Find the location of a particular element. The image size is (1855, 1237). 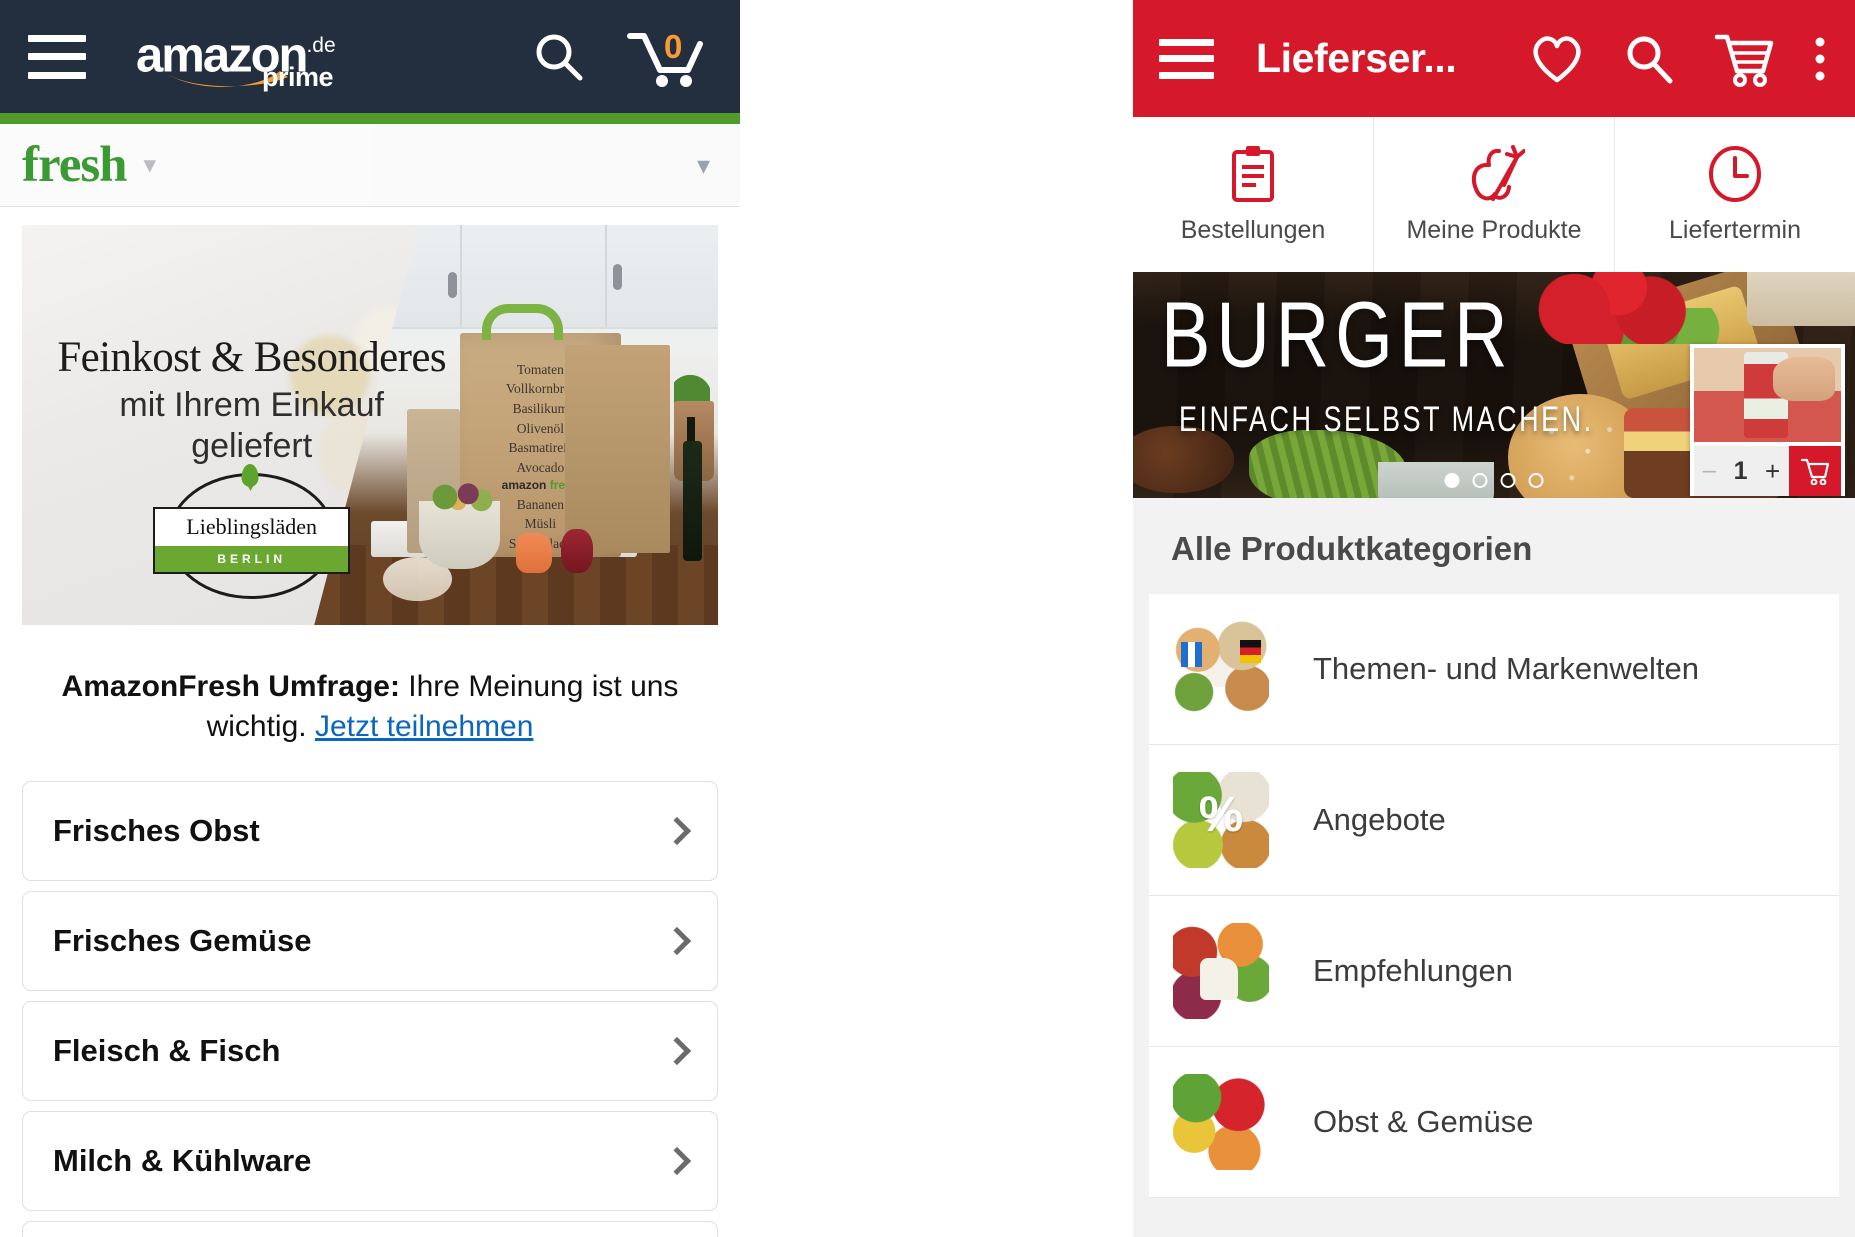

lieferservice-category-row: Themen- und Markenwelten is located at coordinates (1494, 669).